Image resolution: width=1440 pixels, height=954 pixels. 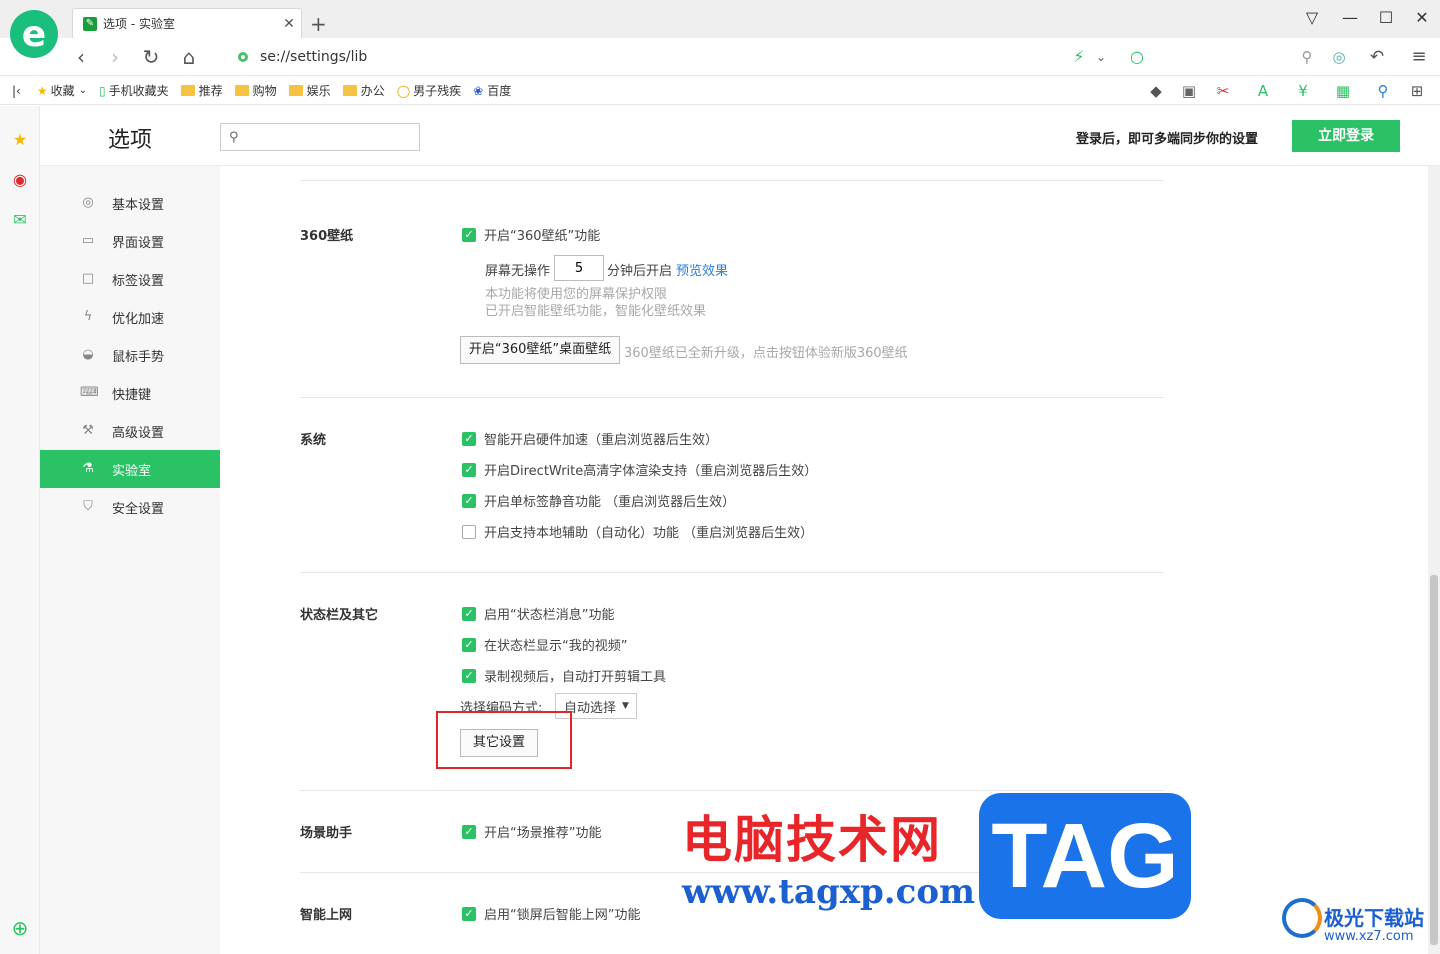 What do you see at coordinates (210, 91) in the screenshot?
I see `bookmark-label: 推荐` at bounding box center [210, 91].